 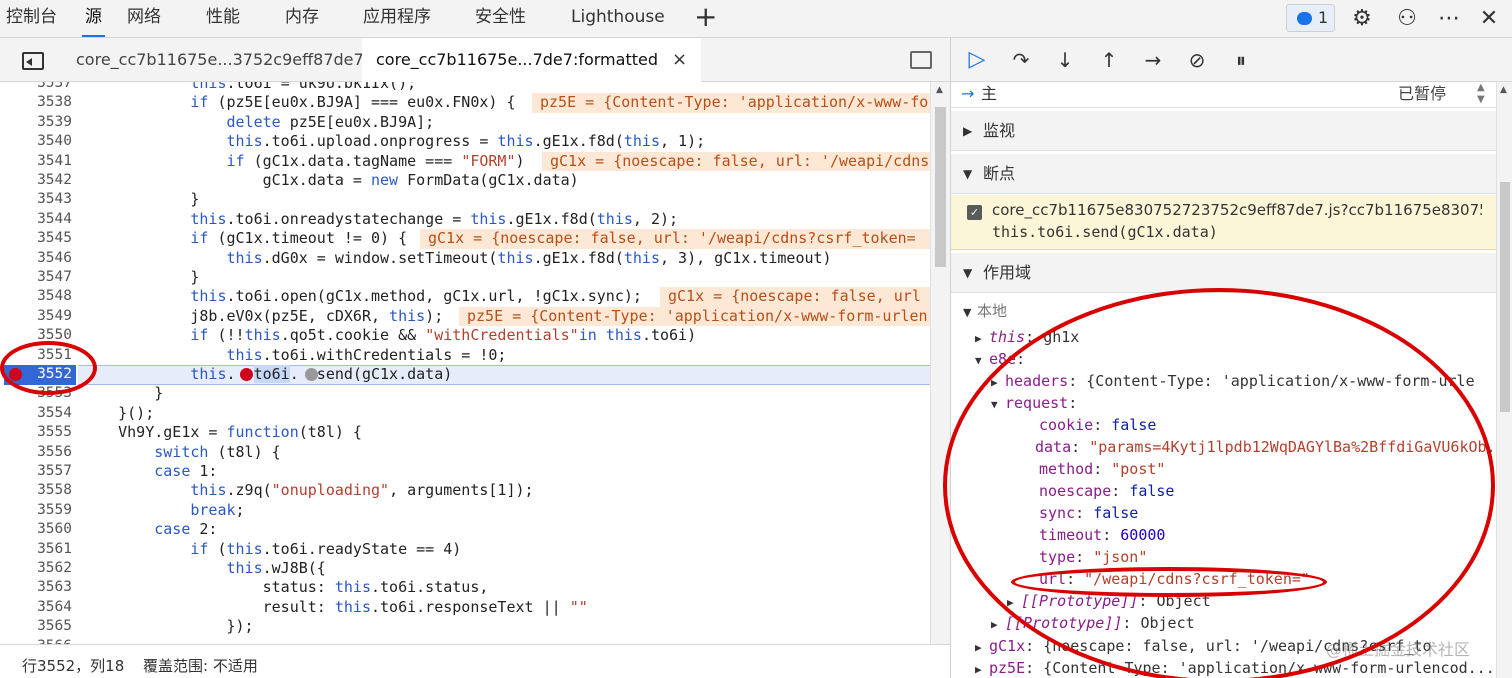 What do you see at coordinates (36, 102) in the screenshot?
I see `line-number: 3538` at bounding box center [36, 102].